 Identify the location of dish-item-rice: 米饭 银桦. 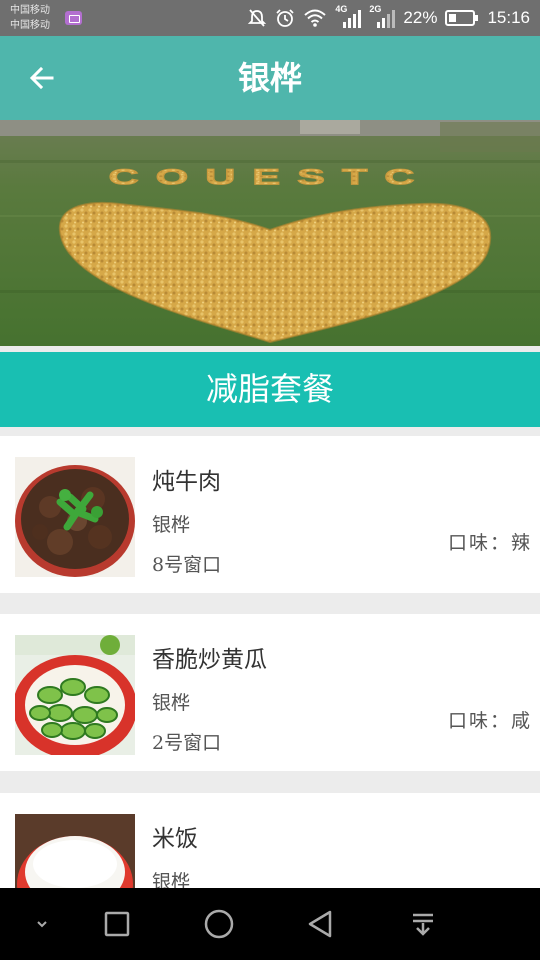
(270, 840).